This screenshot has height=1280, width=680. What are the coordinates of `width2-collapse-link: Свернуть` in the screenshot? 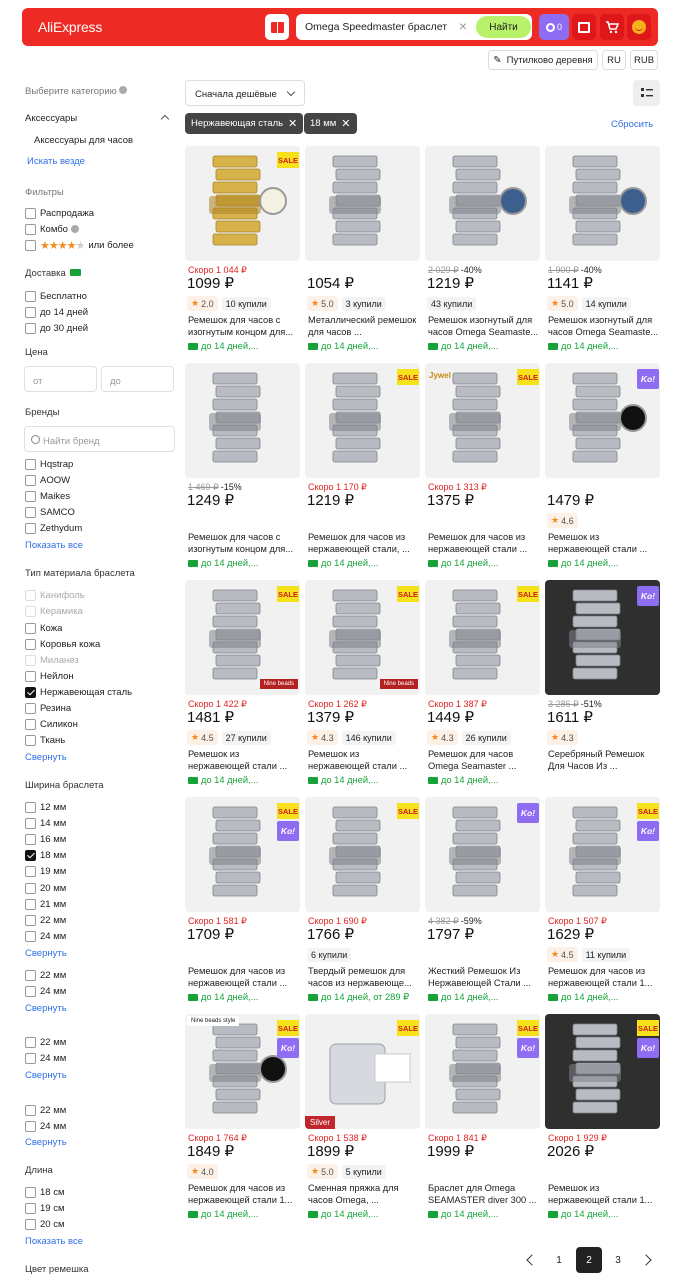 It's located at (46, 1008).